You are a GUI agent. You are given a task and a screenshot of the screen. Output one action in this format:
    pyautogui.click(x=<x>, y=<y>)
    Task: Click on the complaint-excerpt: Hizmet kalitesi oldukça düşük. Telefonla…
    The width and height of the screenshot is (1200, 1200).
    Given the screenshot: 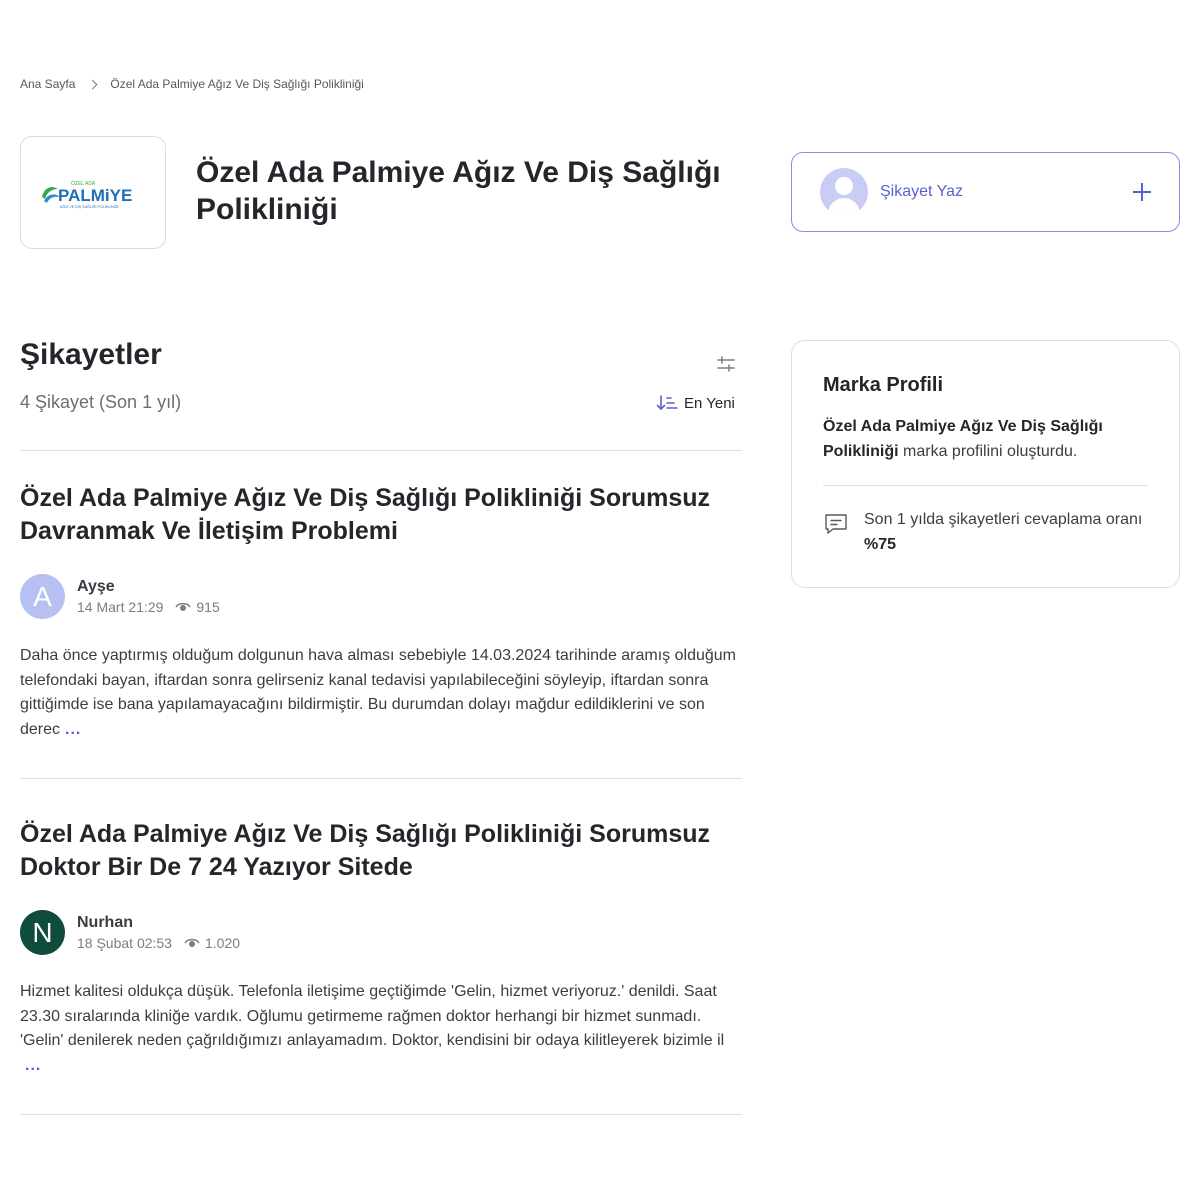 What is the action you would take?
    pyautogui.click(x=381, y=1029)
    